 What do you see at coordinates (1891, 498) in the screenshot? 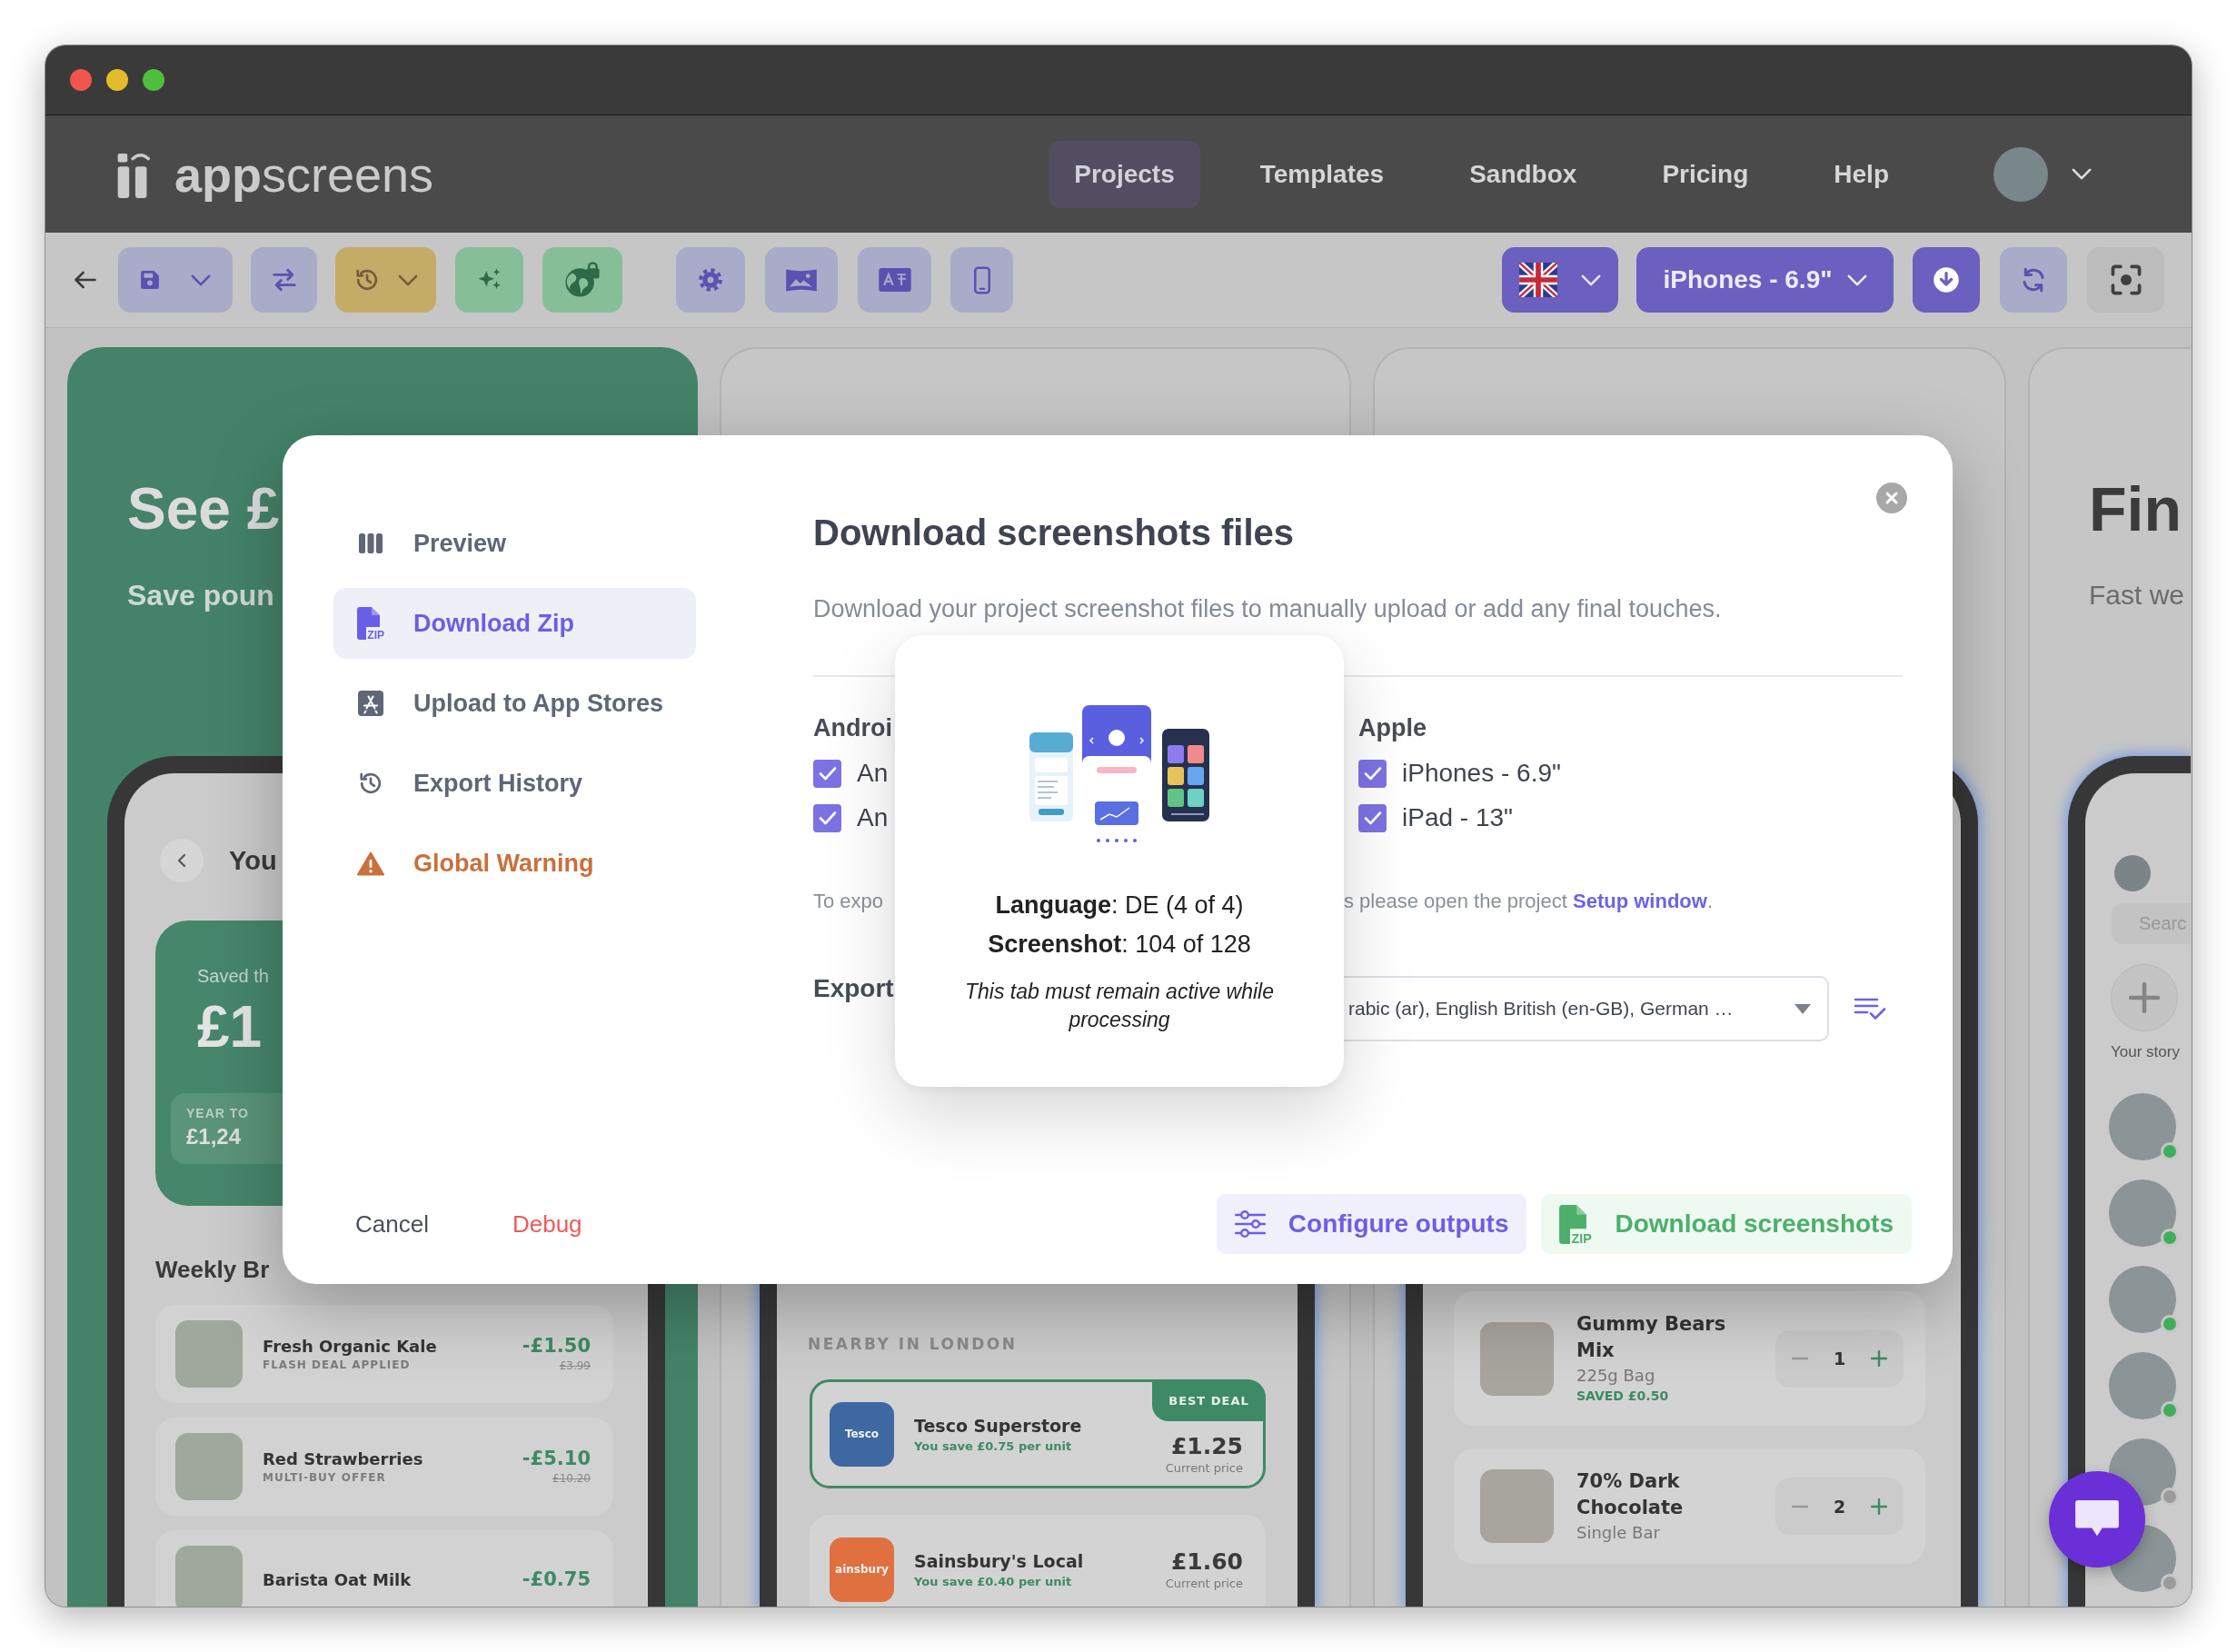
I see `close-icon` at bounding box center [1891, 498].